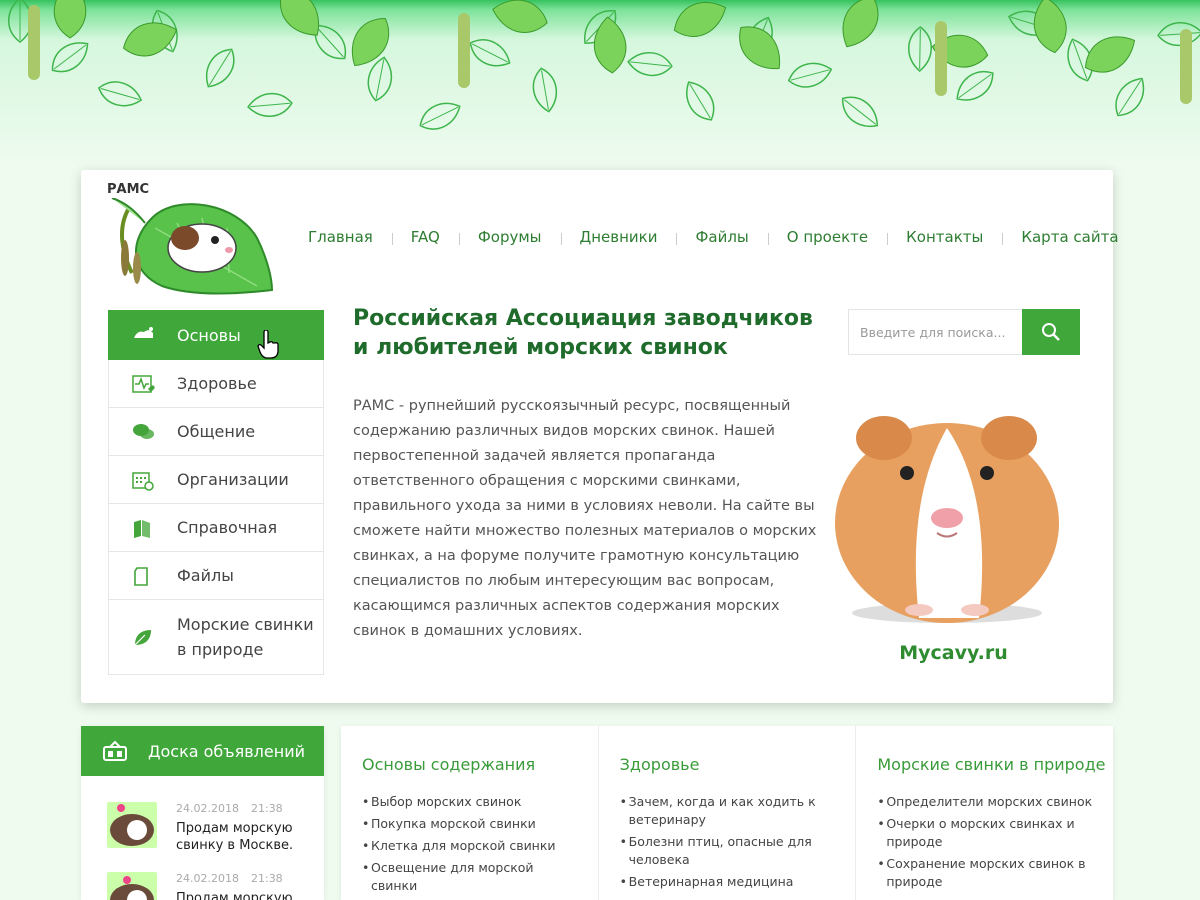 The image size is (1200, 900). What do you see at coordinates (143, 335) in the screenshot?
I see `paw-icon` at bounding box center [143, 335].